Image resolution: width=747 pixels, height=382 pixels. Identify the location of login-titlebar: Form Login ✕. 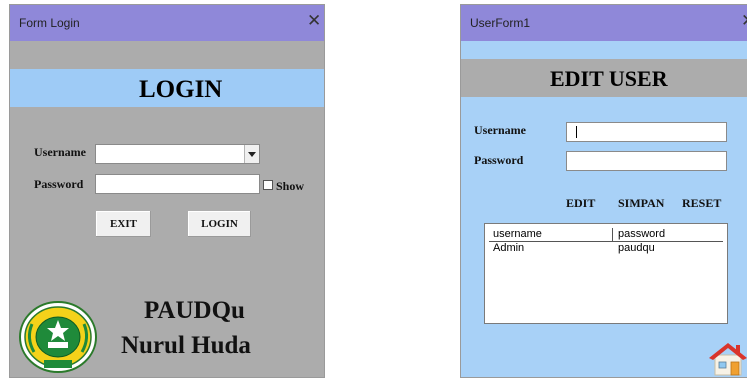
(167, 23).